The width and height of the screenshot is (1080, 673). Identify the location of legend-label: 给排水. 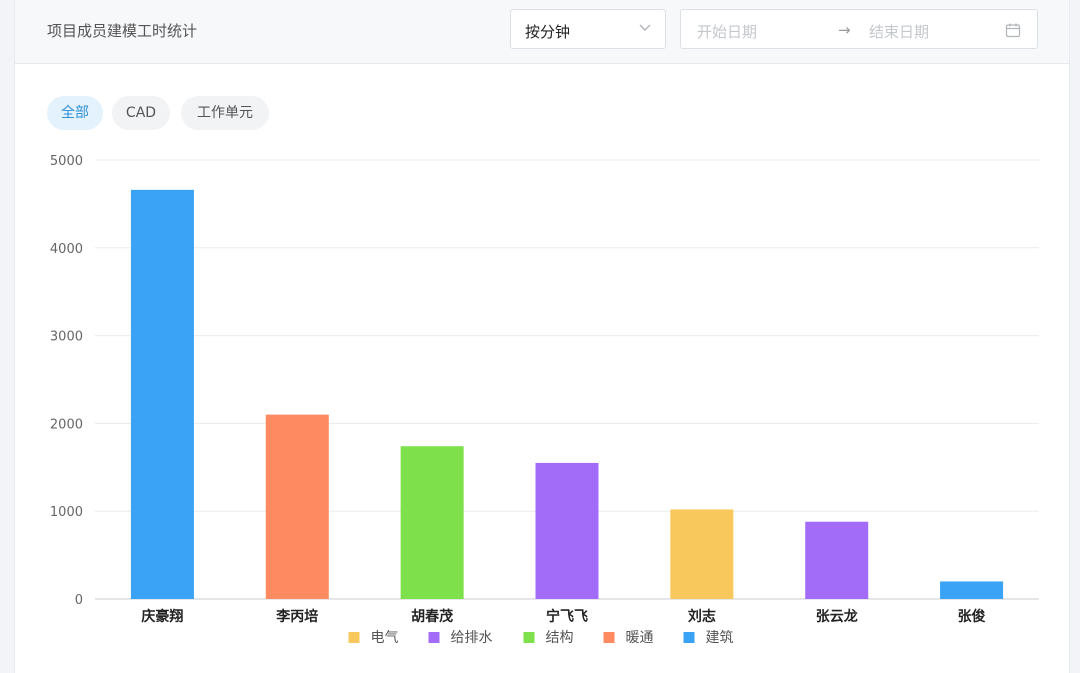
(472, 638).